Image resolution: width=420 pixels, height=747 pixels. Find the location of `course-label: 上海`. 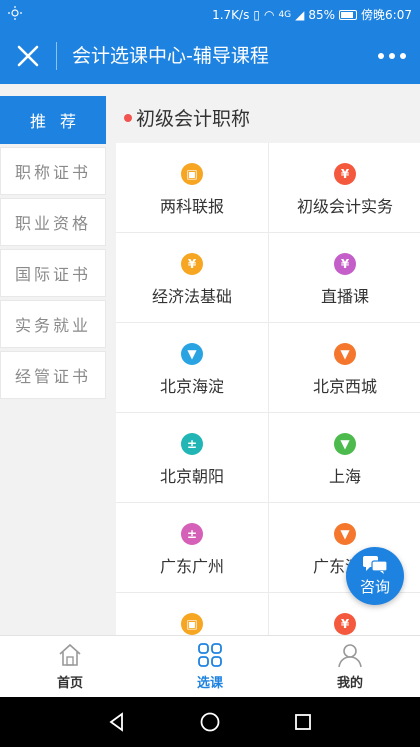

course-label: 上海 is located at coordinates (344, 476).